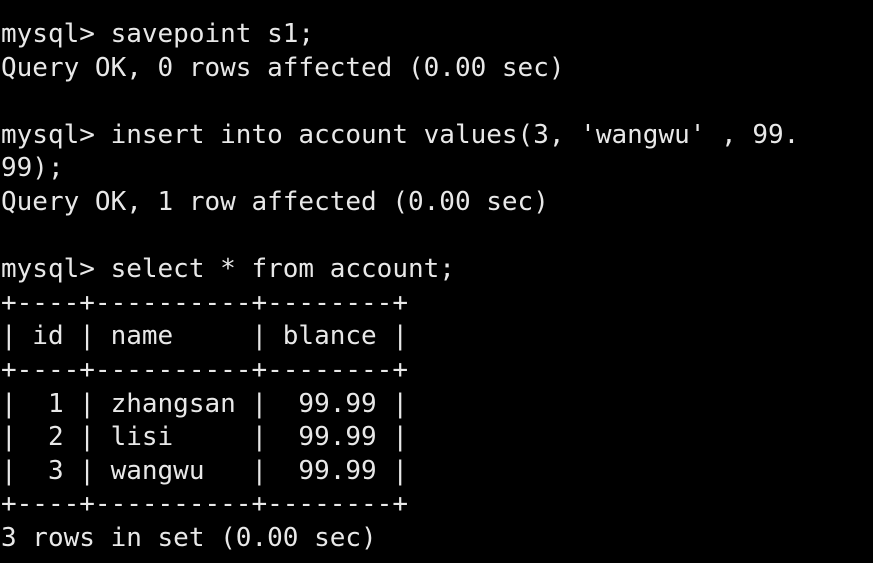 The width and height of the screenshot is (873, 563). Describe the element at coordinates (228, 269) in the screenshot. I see `terminal-line-select-command: mysql> select * from account;` at that location.